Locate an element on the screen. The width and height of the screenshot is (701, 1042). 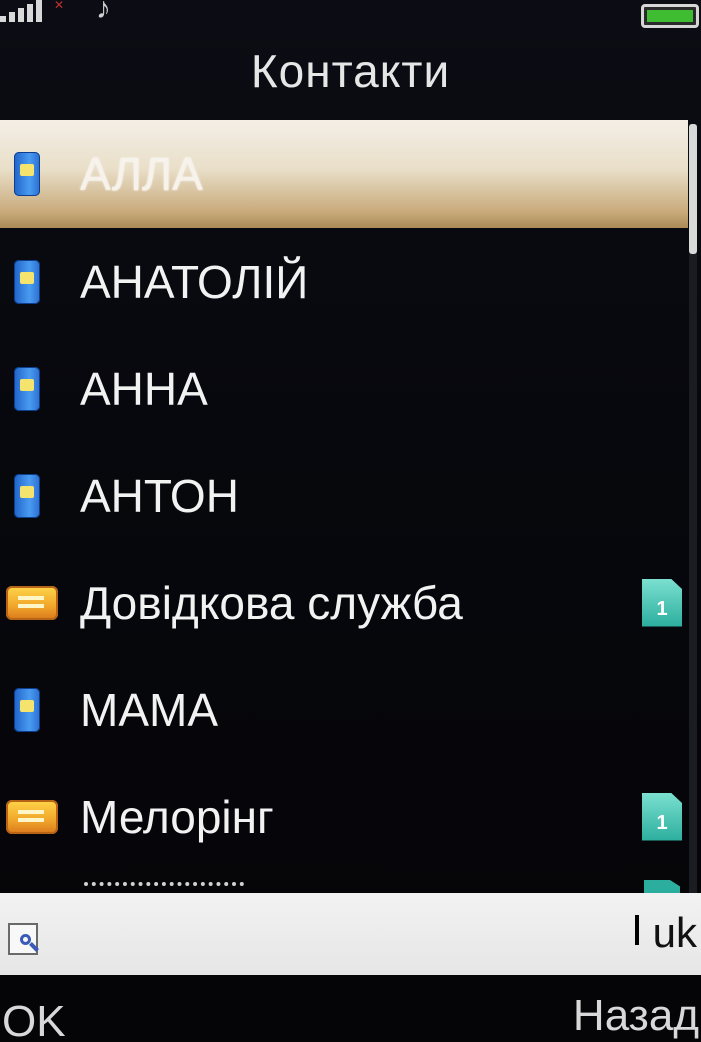
contact-item-alla: АЛЛА is located at coordinates (344, 174).